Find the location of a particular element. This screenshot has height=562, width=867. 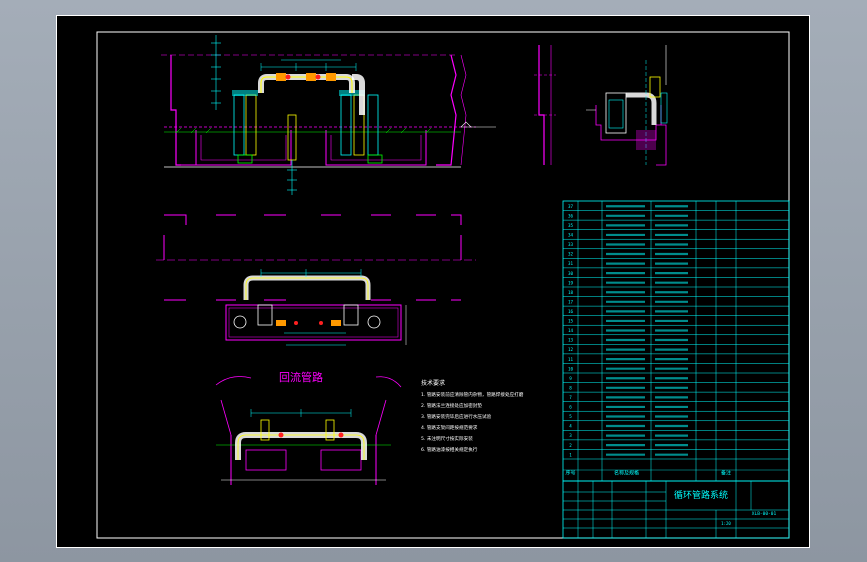

bom-row-number: 17 is located at coordinates (571, 301).